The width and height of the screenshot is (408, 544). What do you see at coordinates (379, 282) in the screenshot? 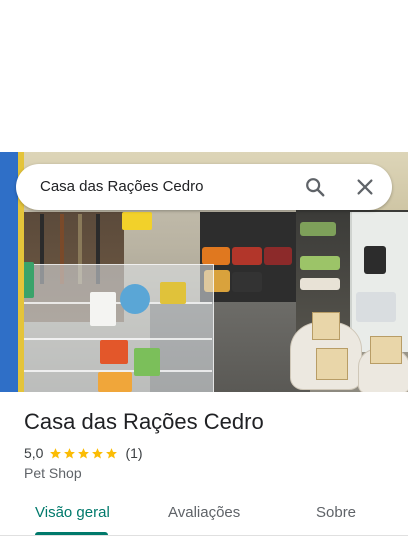
I see `photo-white-shelf` at bounding box center [379, 282].